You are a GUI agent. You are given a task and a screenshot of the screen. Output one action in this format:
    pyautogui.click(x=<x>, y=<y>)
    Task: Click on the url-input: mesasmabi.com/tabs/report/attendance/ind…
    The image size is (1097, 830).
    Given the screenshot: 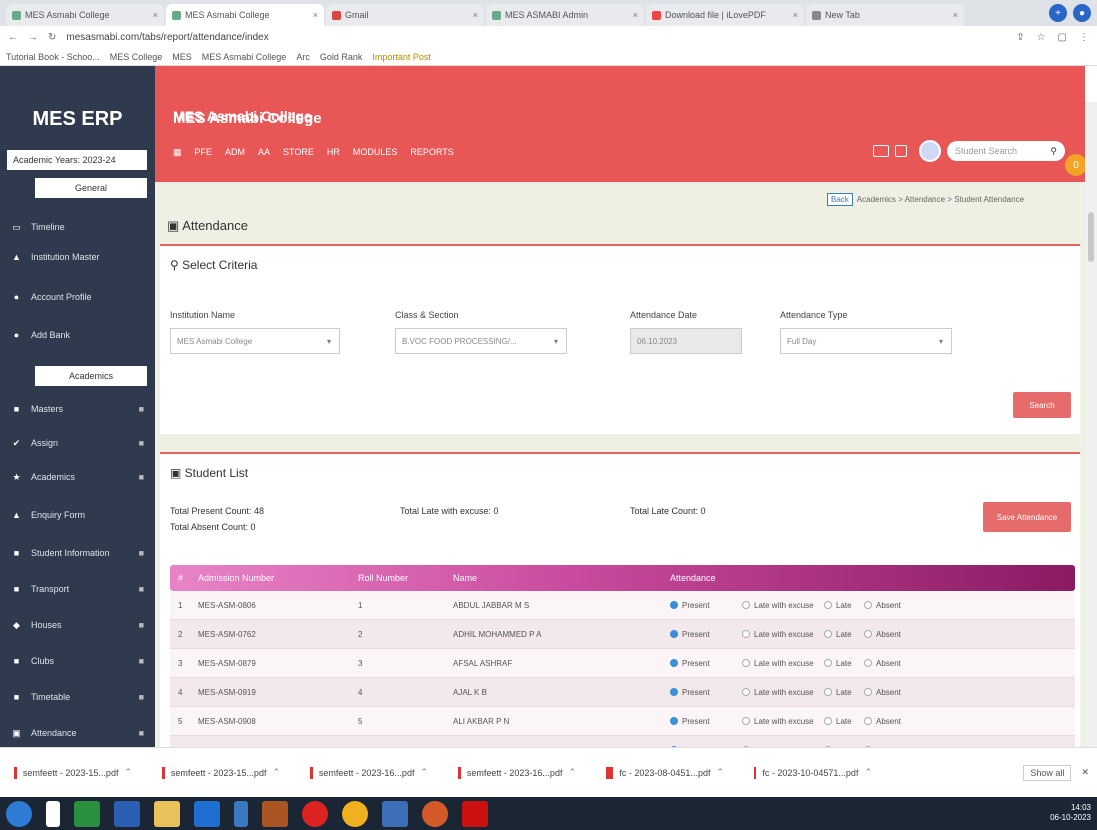 What is the action you would take?
    pyautogui.click(x=535, y=37)
    